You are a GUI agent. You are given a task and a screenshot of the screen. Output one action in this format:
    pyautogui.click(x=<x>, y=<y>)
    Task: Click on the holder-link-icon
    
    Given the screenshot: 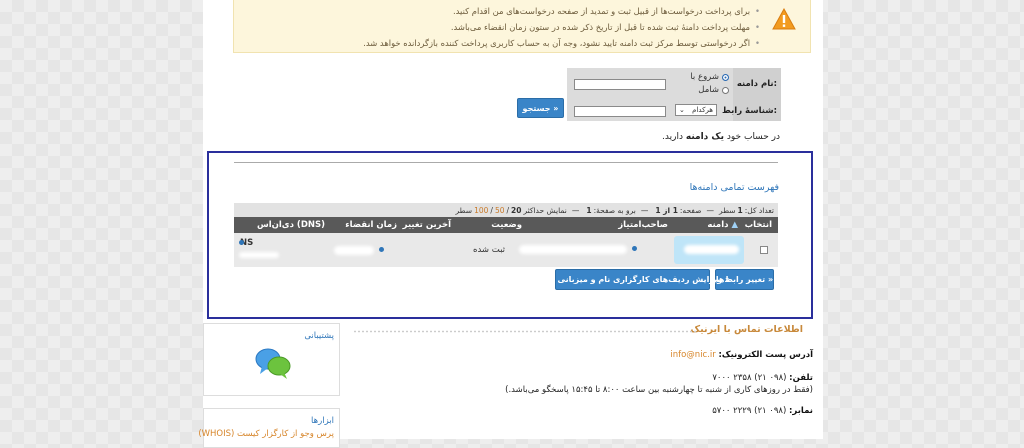 What is the action you would take?
    pyautogui.click(x=634, y=248)
    